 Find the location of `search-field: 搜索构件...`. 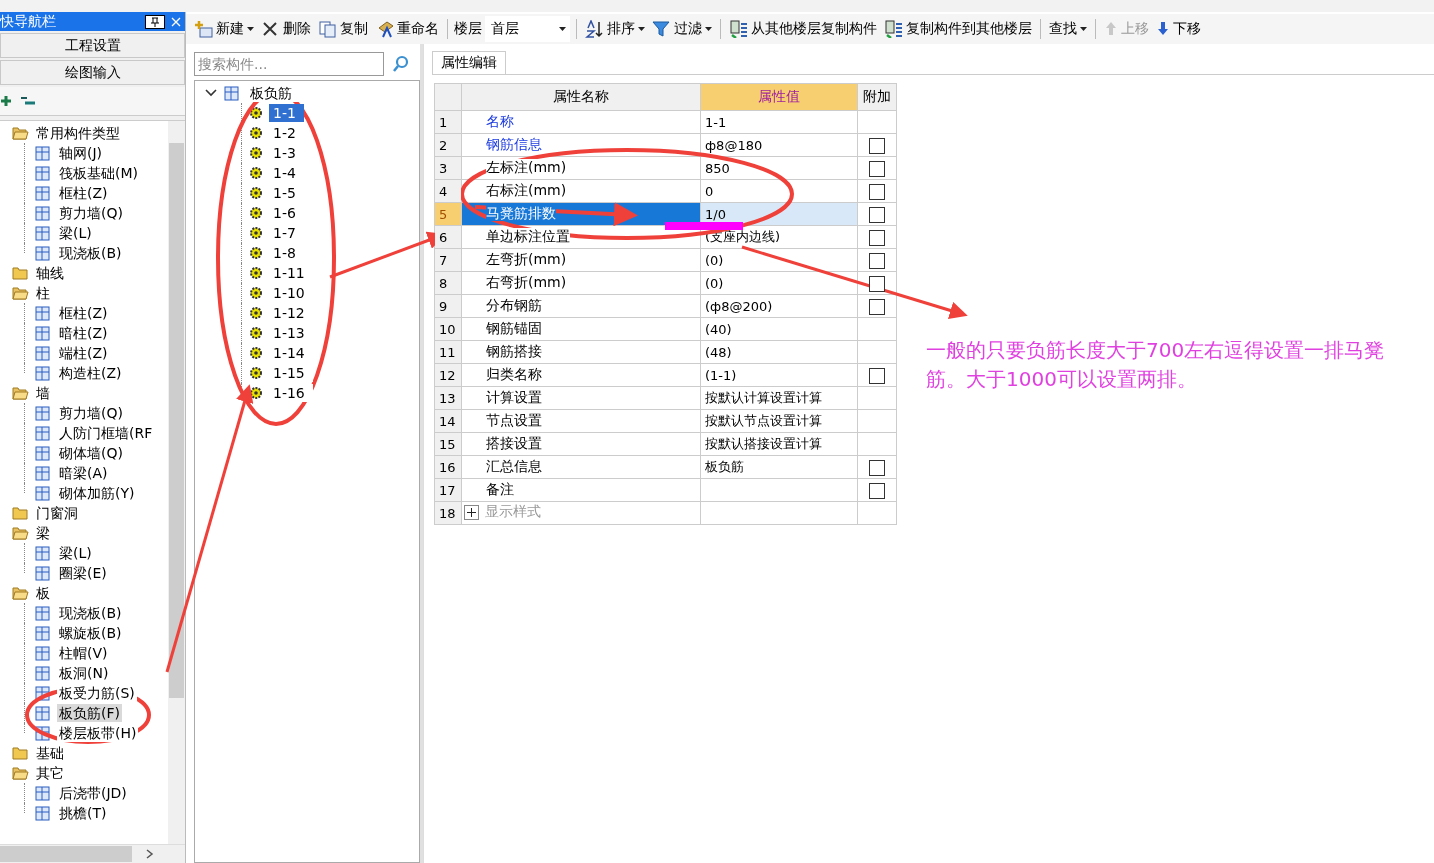

search-field: 搜索构件... is located at coordinates (289, 64).